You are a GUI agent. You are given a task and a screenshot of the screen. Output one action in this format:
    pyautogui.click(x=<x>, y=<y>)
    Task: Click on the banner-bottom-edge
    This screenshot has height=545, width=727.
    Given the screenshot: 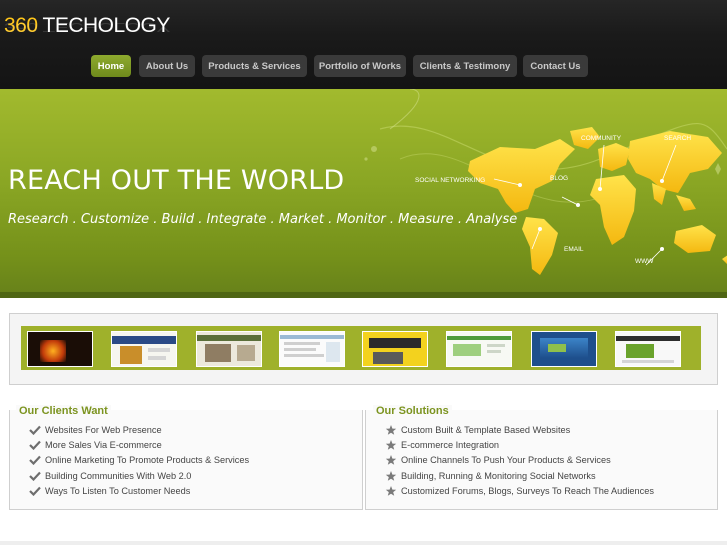 What is the action you would take?
    pyautogui.click(x=363, y=295)
    